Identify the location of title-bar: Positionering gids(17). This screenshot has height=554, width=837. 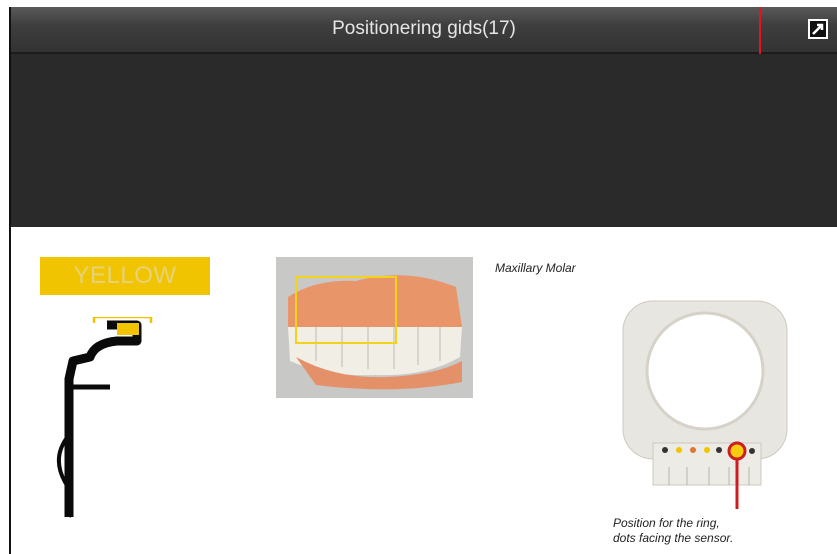
(424, 47).